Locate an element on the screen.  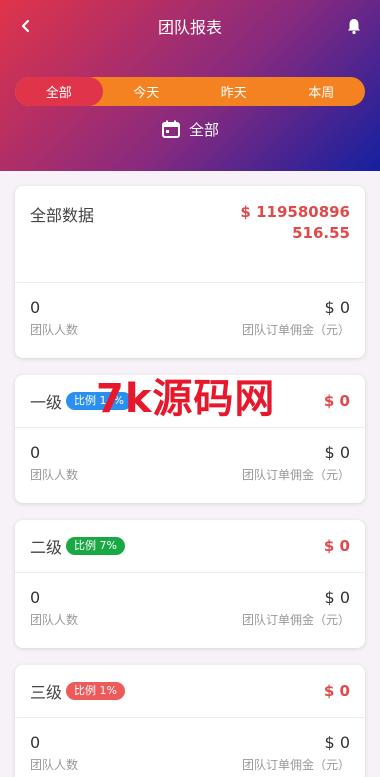
summary-card-header: 全部数据 $ 119580896516.55 is located at coordinates (190, 234).